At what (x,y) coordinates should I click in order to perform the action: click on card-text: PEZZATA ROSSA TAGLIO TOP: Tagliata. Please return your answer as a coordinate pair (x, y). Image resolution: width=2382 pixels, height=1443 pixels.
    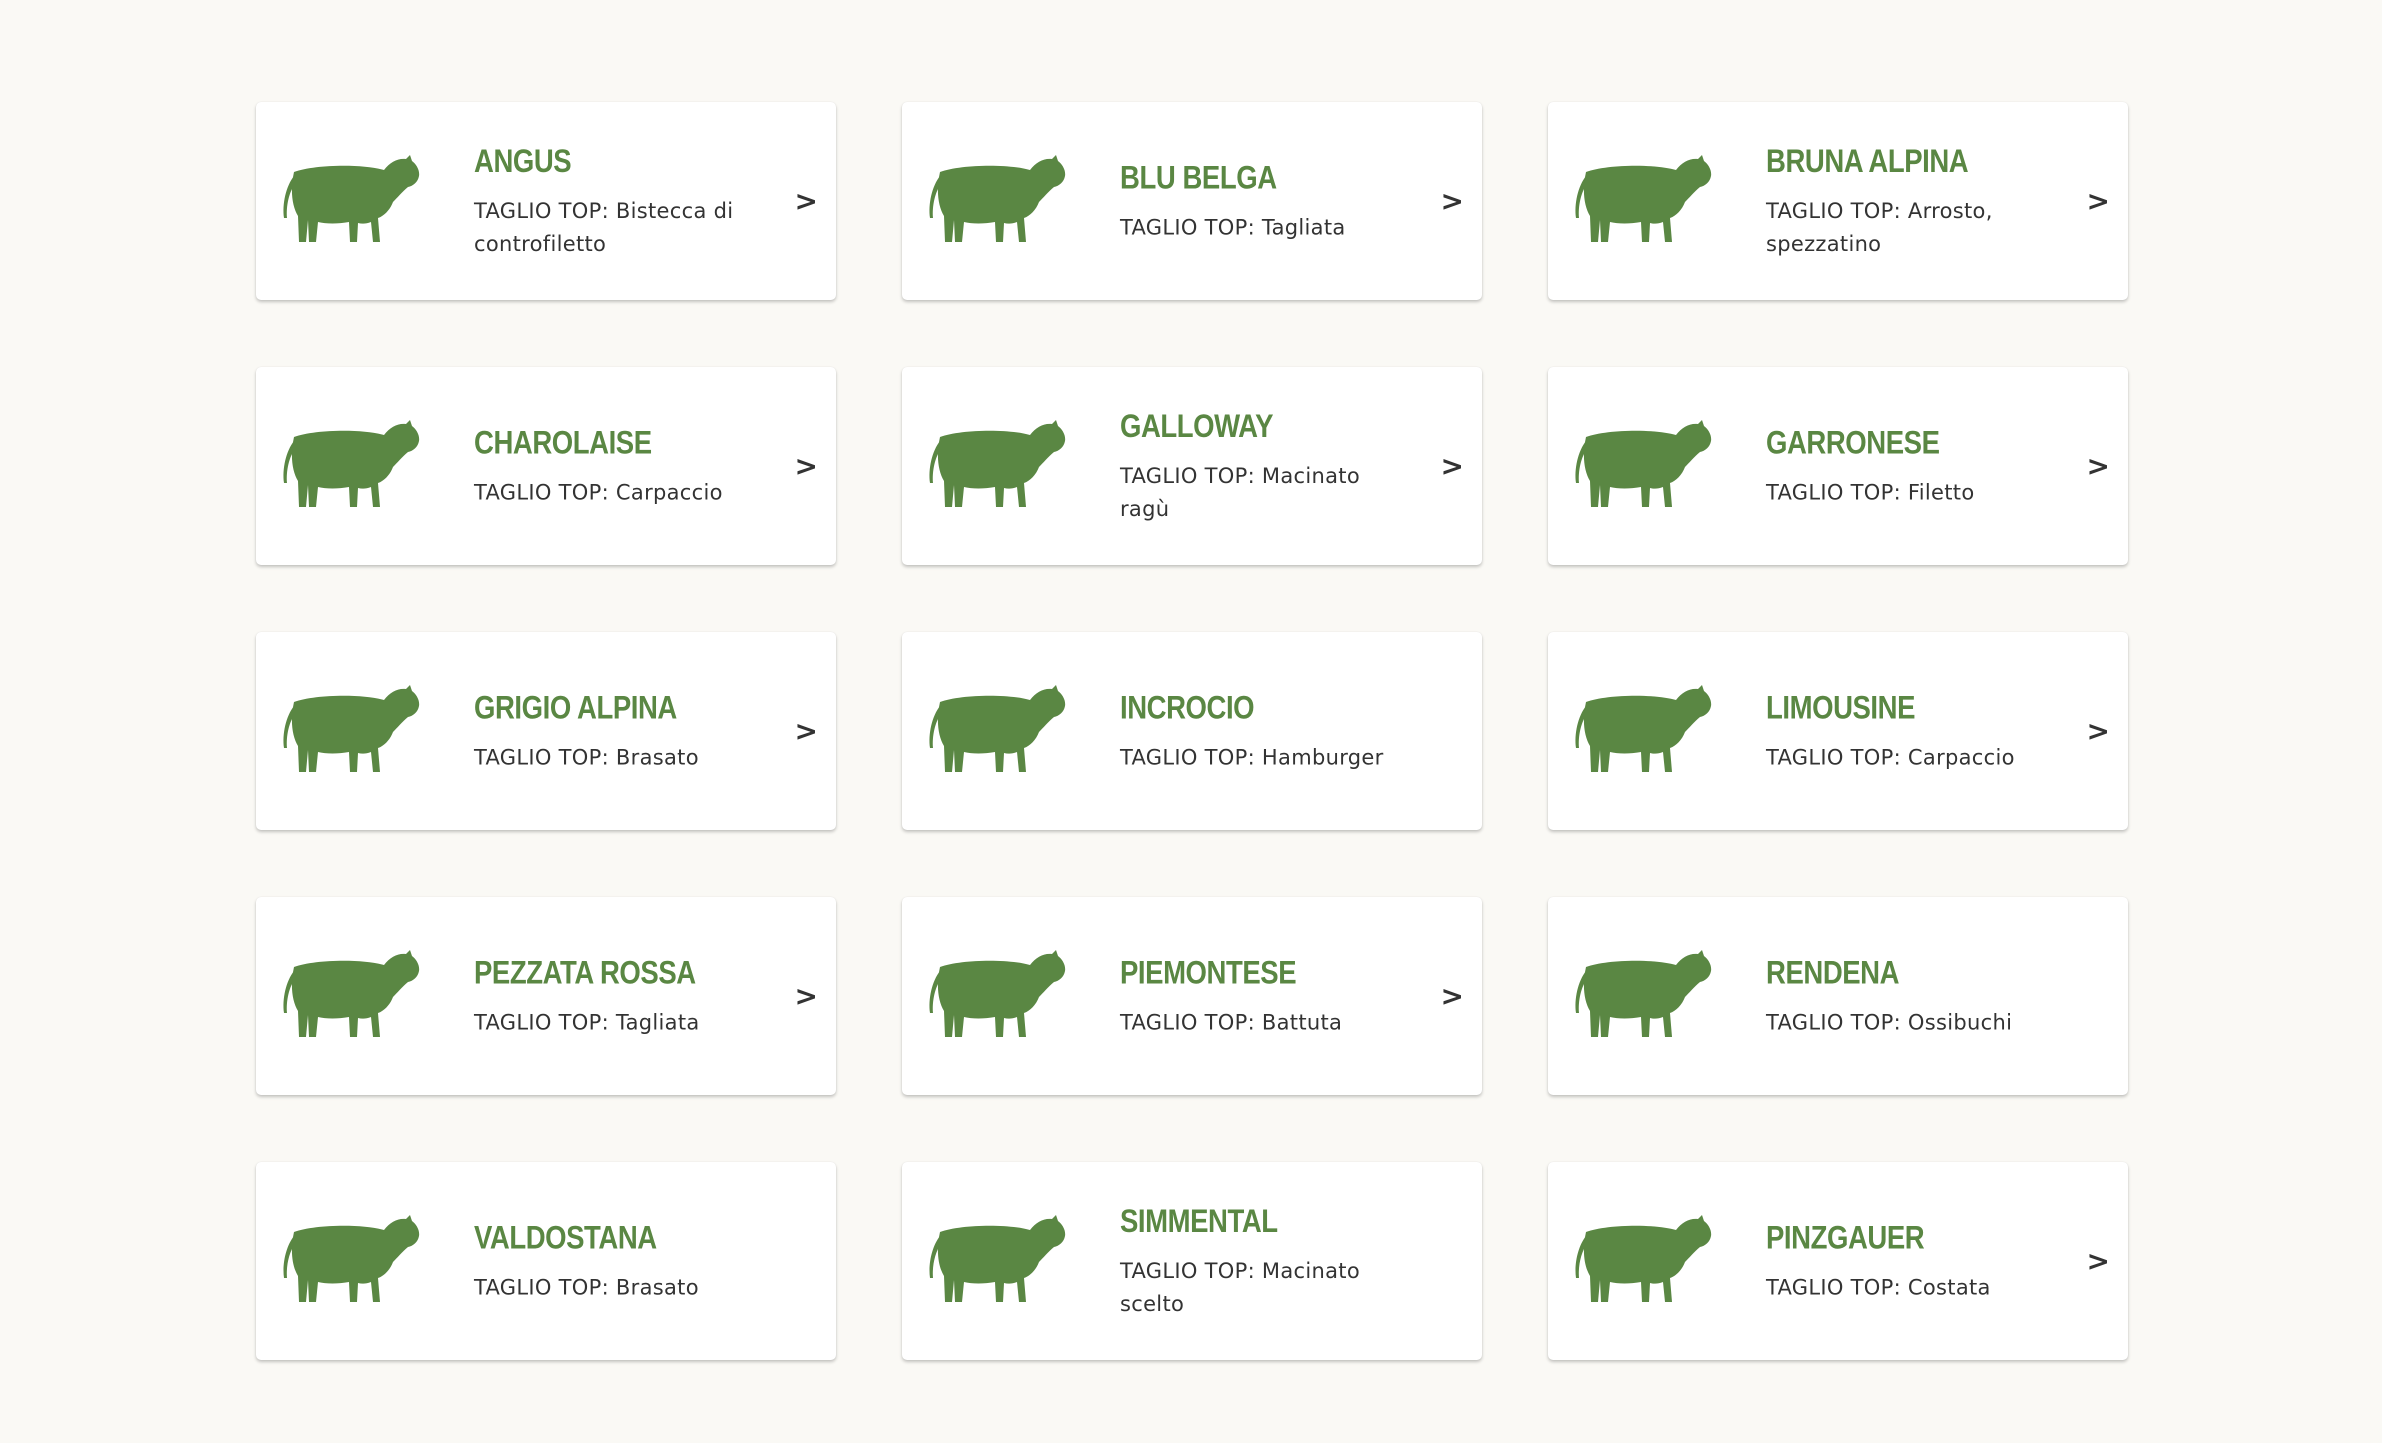
    Looking at the image, I should click on (620, 996).